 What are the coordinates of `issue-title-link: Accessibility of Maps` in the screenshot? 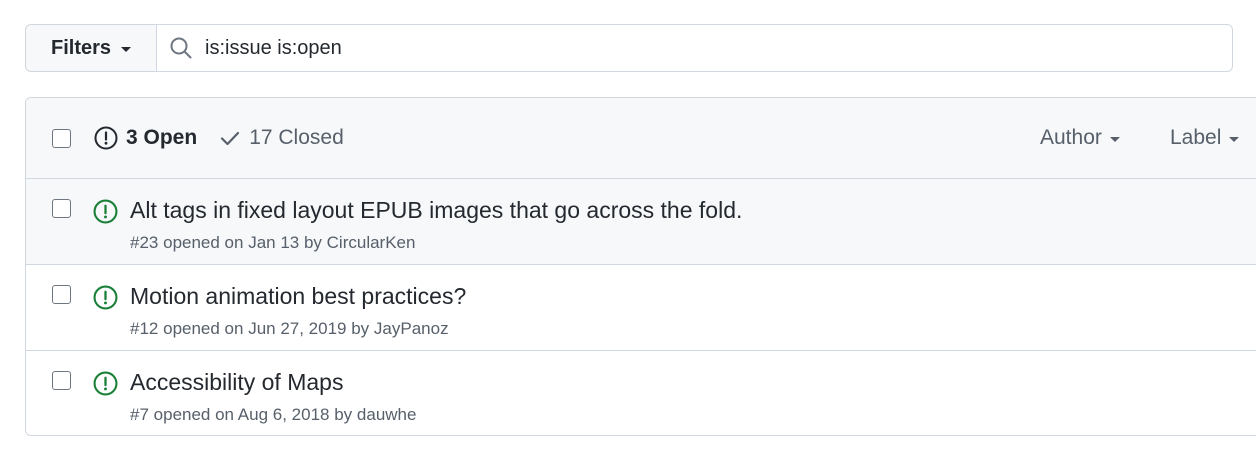 It's located at (236, 382).